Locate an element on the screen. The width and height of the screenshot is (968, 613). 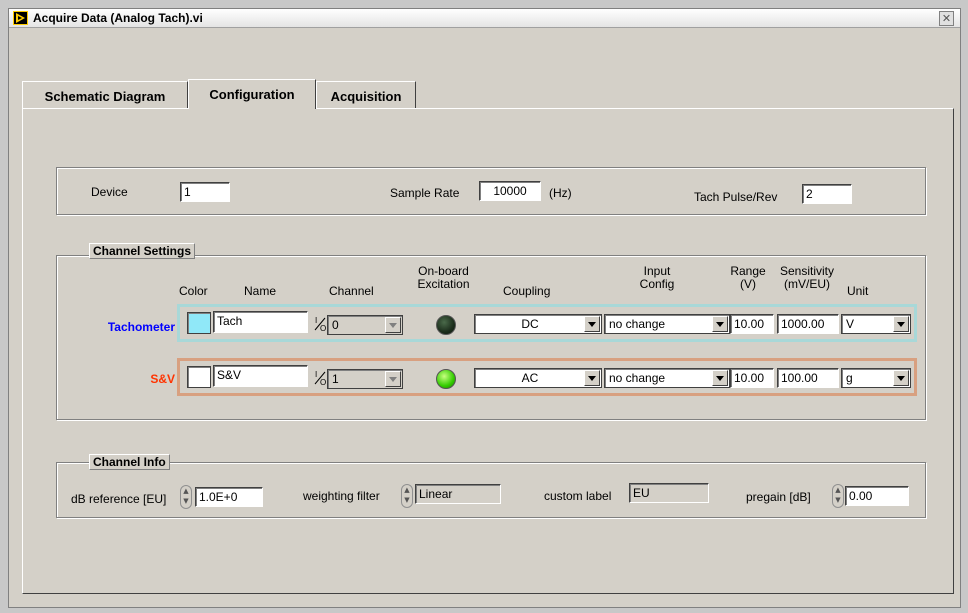
unit-value: g is located at coordinates (849, 378).